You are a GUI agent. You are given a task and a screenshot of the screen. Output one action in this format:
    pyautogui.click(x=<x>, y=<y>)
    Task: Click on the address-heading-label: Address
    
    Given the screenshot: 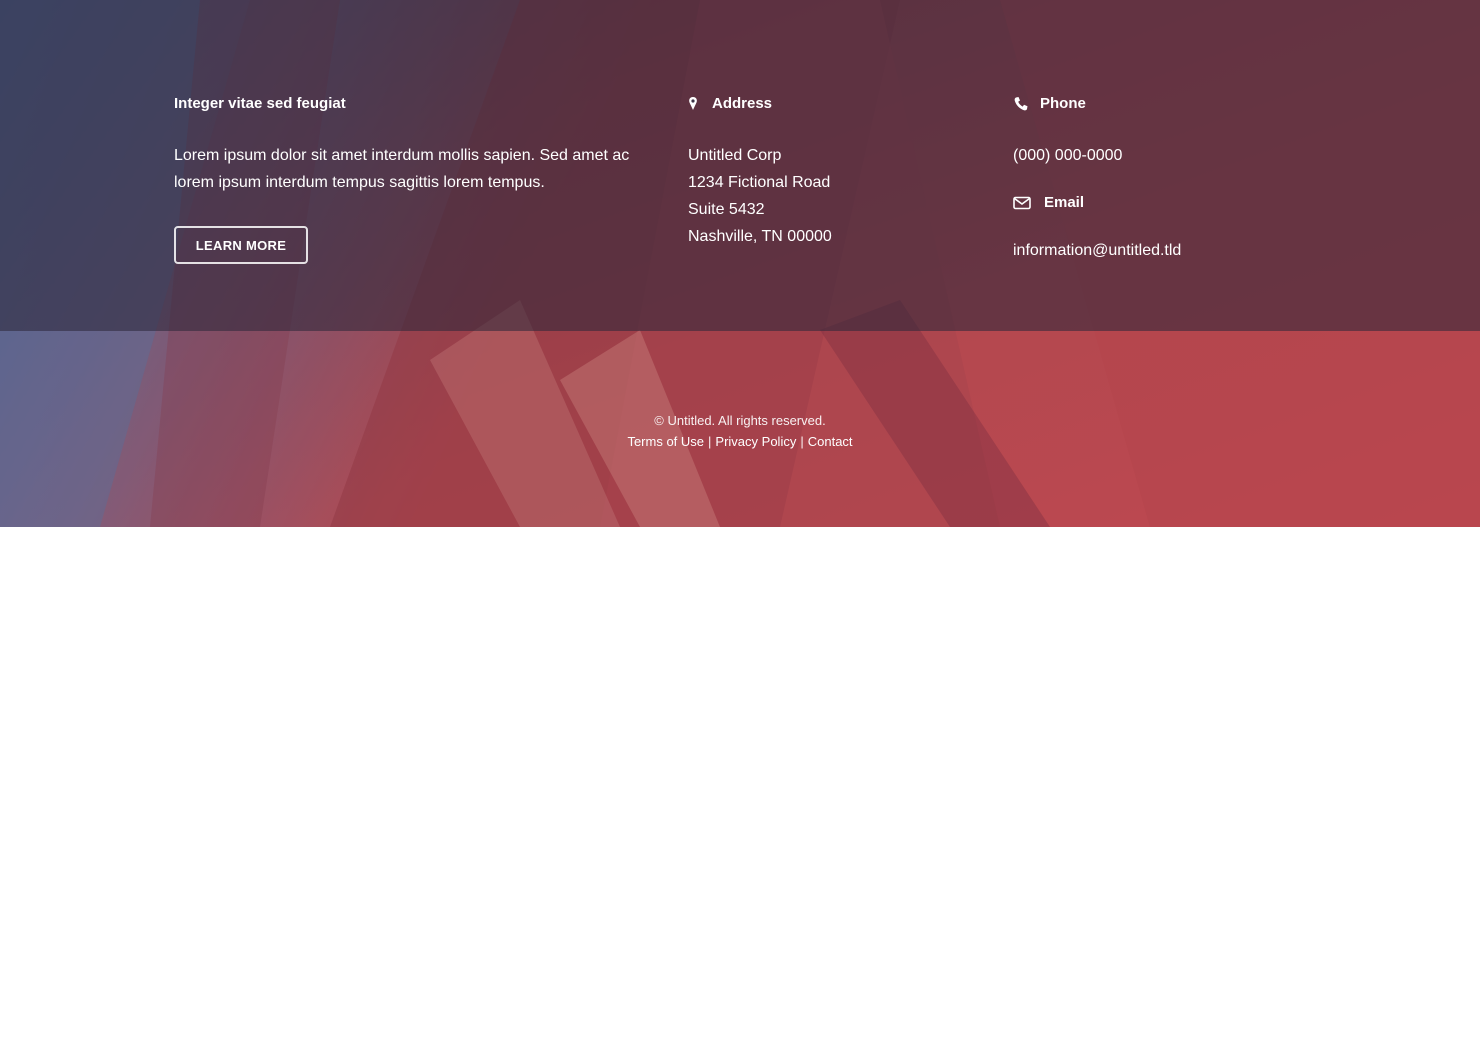 What is the action you would take?
    pyautogui.click(x=742, y=103)
    